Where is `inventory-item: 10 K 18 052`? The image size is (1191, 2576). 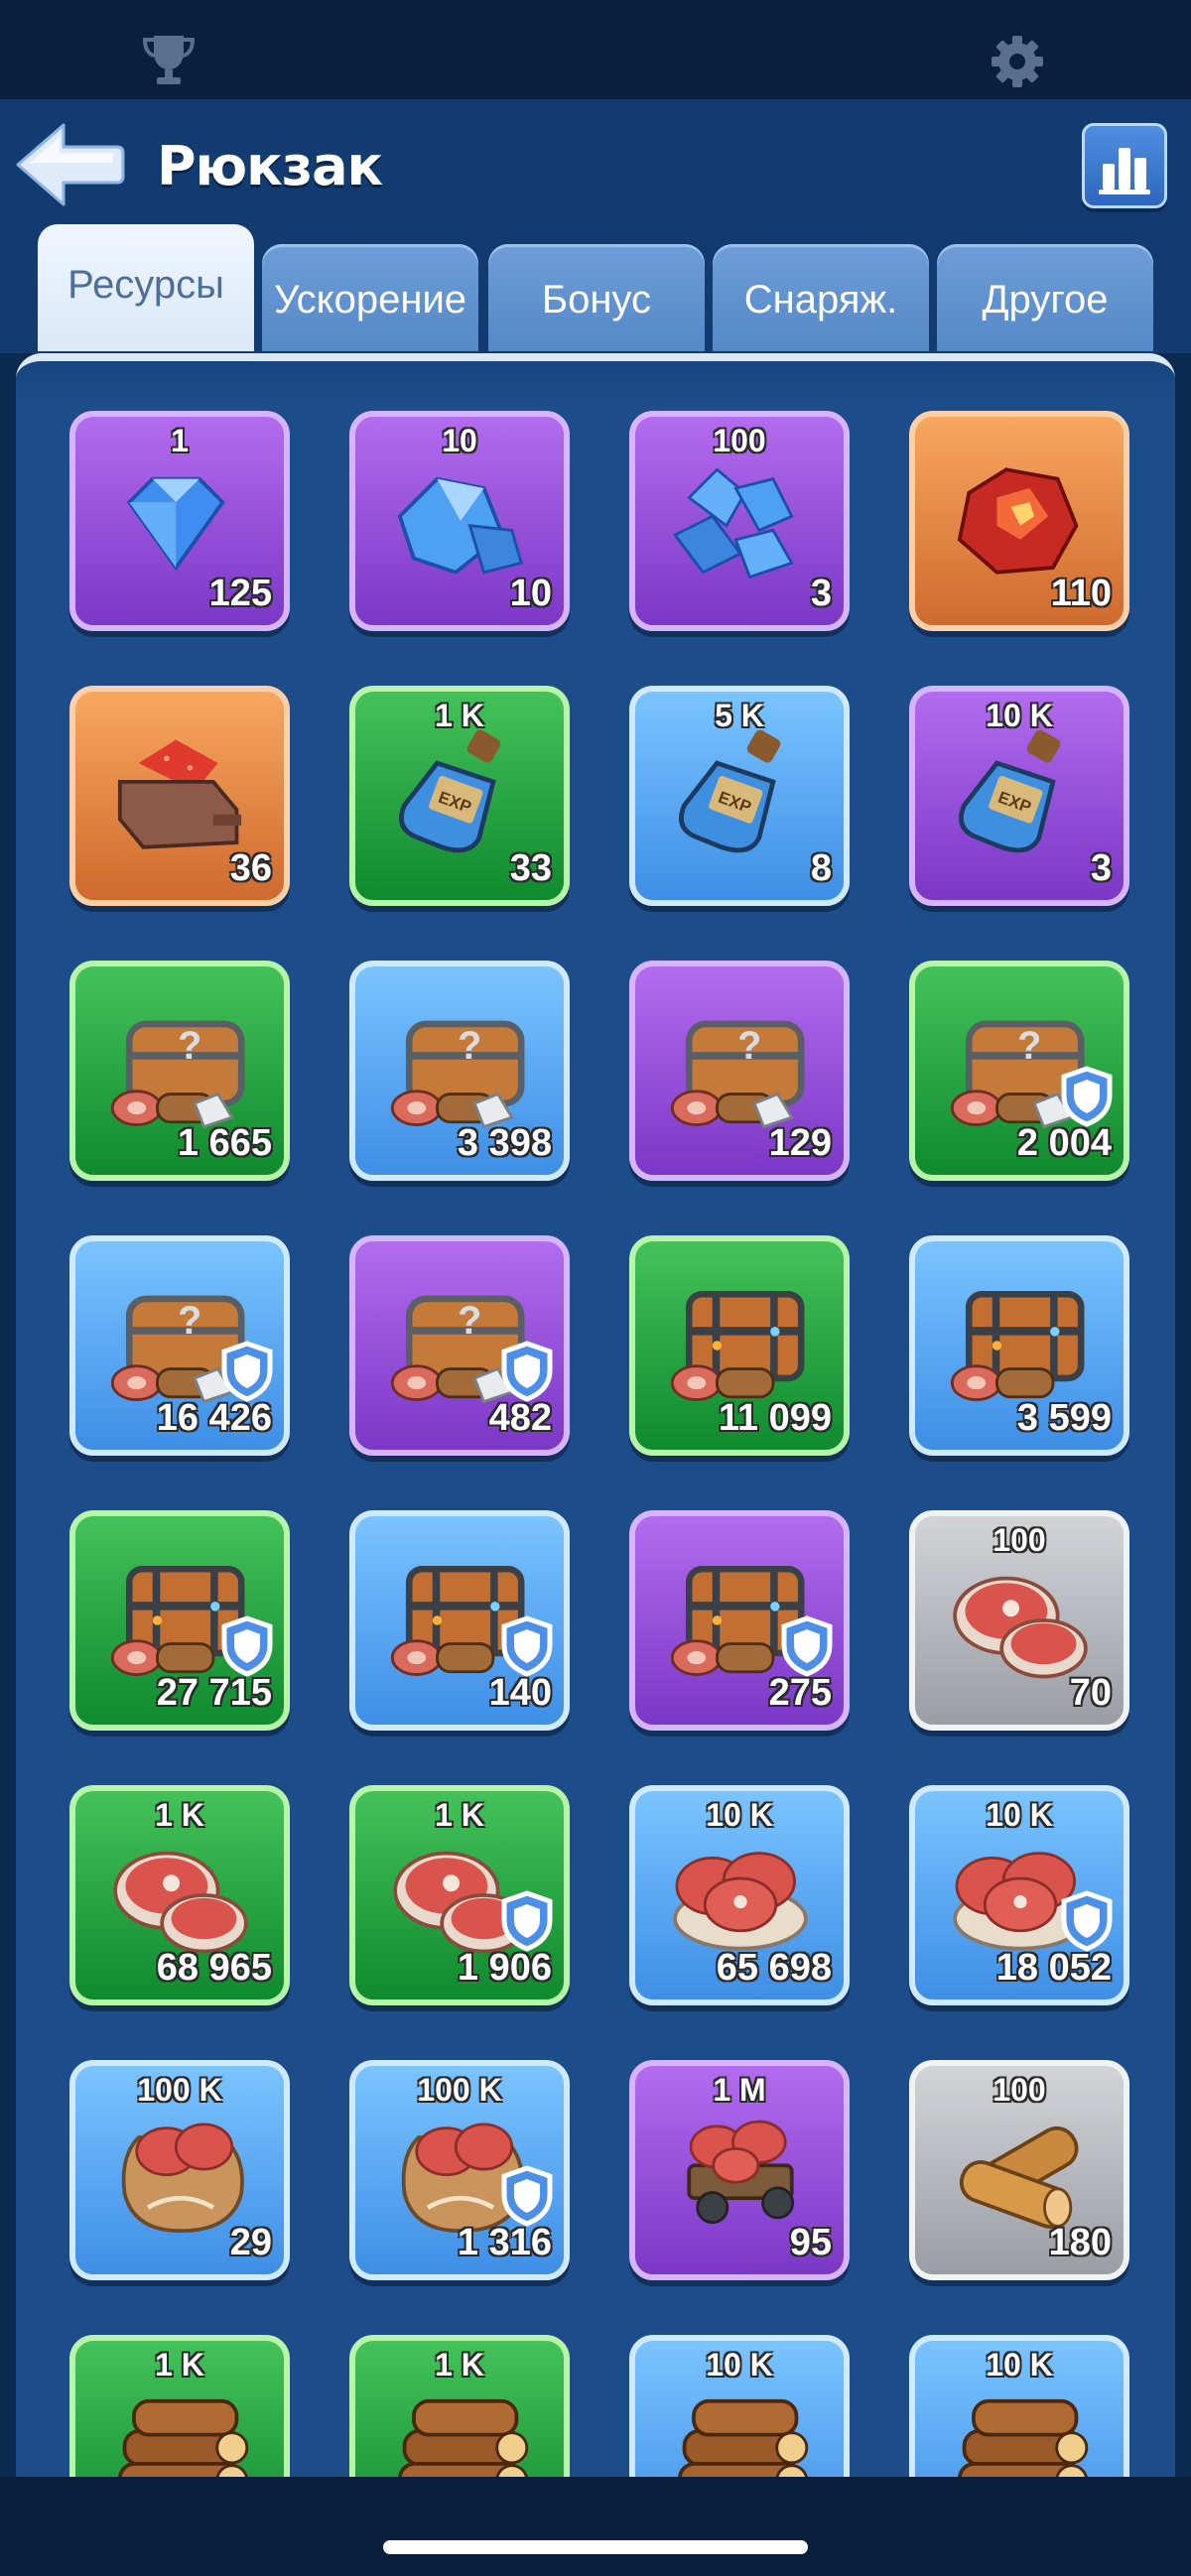 inventory-item: 10 K 18 052 is located at coordinates (1019, 1895).